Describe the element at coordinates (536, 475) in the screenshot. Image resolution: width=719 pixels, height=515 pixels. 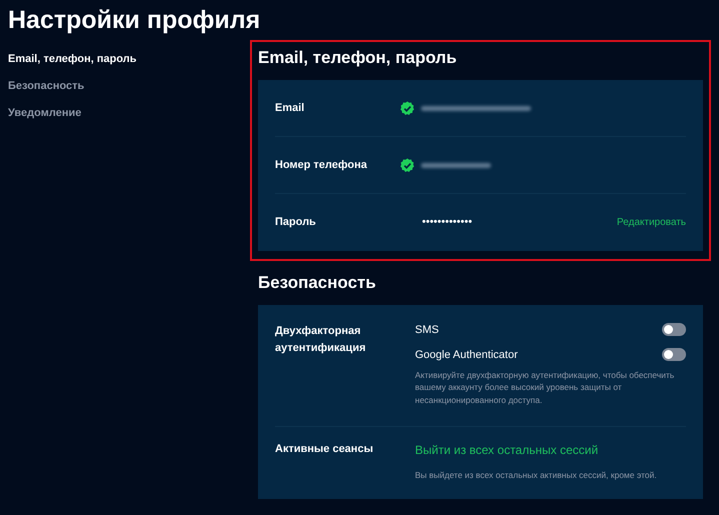
I see `hint-text: Вы выйдете из всех остальных активных сессий, кроме этой.` at that location.